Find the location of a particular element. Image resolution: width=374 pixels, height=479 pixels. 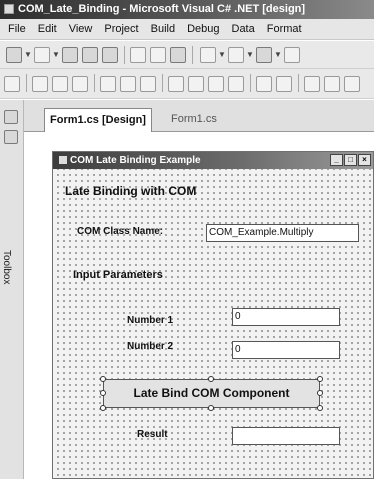

document-tabs: Form1.cs [Design] Form1.cs is located at coordinates (199, 116).